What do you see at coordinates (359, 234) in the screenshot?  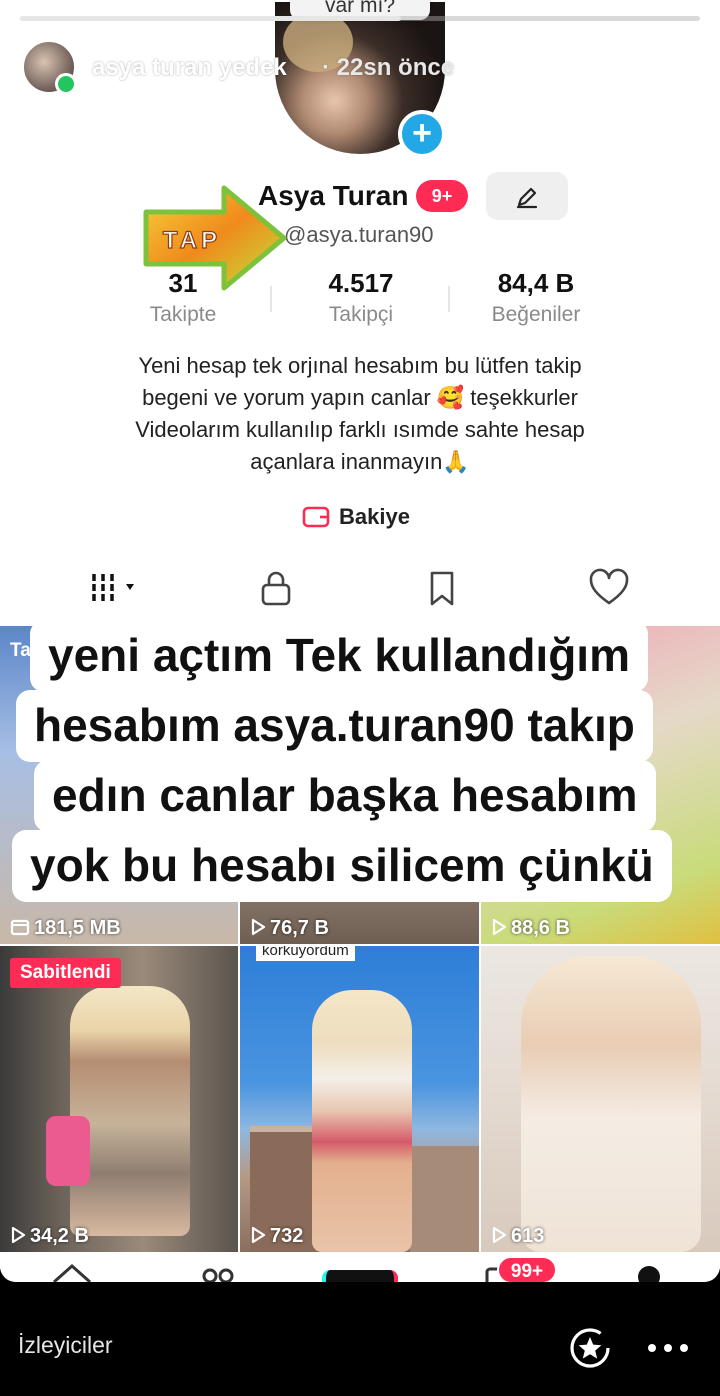 I see `username-handle: @asya.turan90` at bounding box center [359, 234].